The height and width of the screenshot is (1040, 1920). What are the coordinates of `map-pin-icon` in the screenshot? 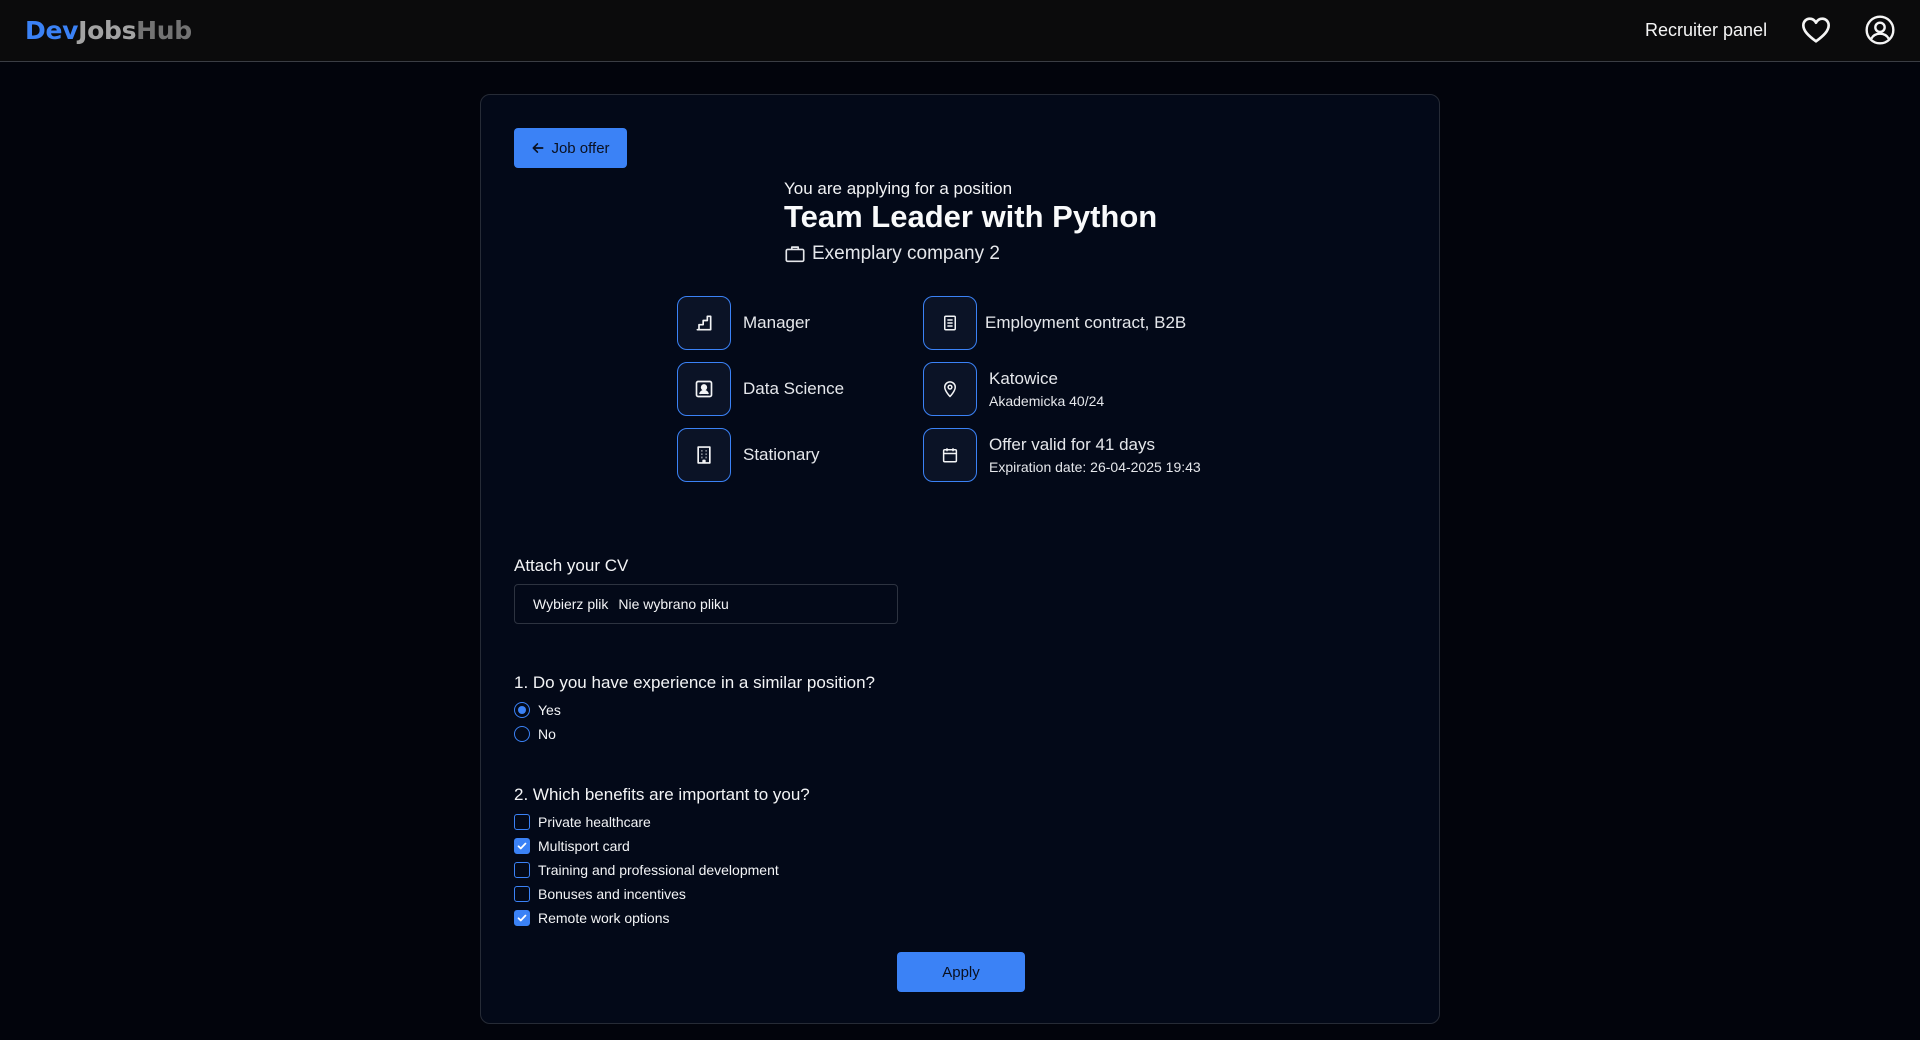 It's located at (950, 389).